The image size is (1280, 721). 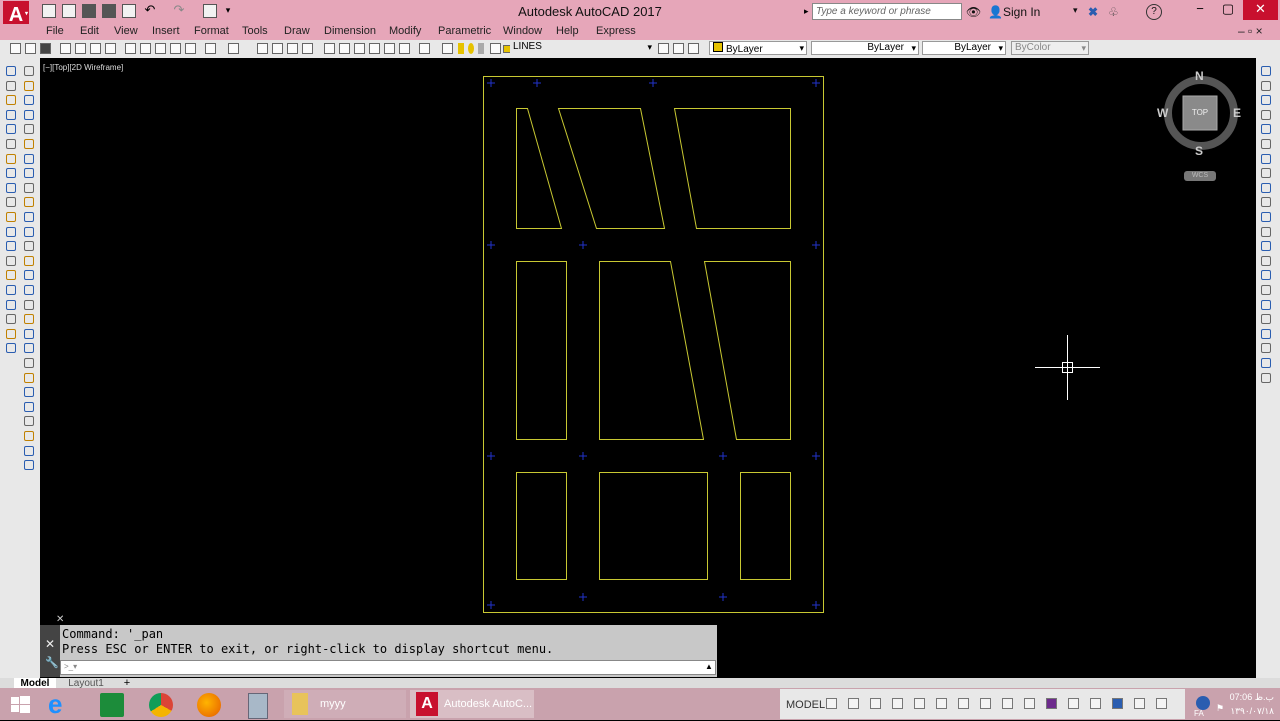 I want to click on taskbar-folder-label: myyy, so click(x=333, y=704).